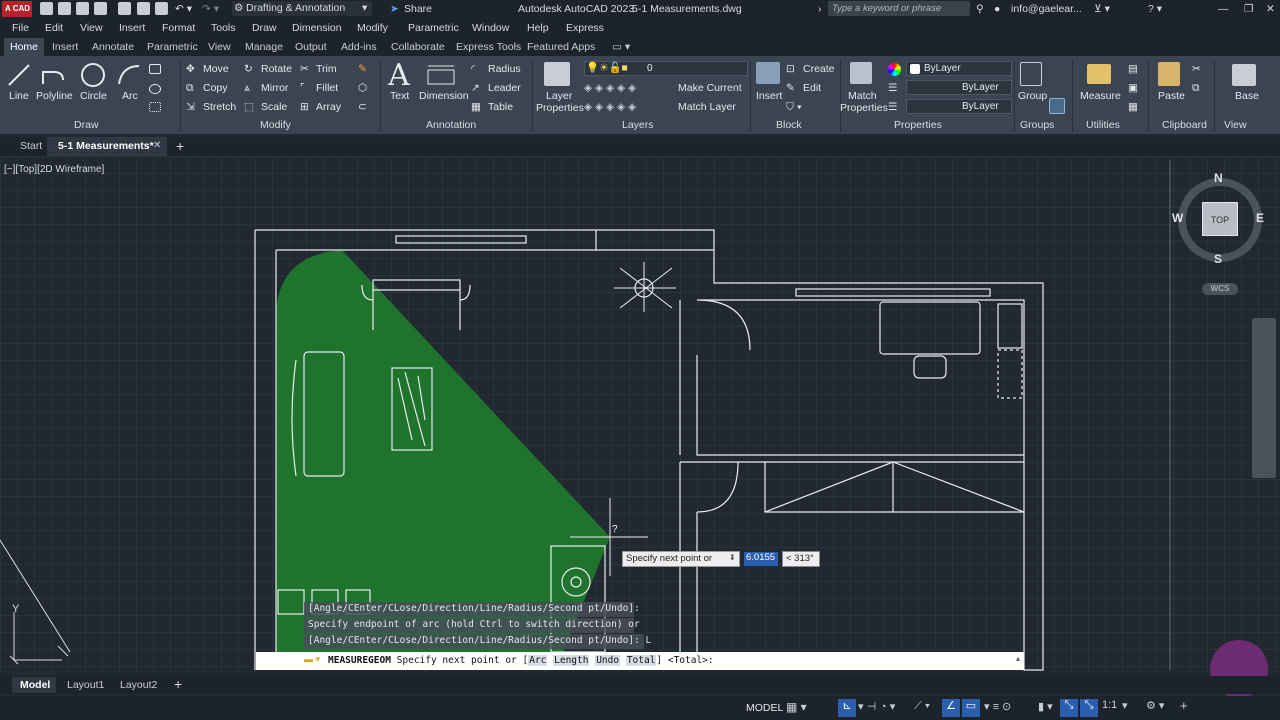 This screenshot has width=1280, height=720. Describe the element at coordinates (538, 28) in the screenshot. I see `menu-help: Help` at that location.